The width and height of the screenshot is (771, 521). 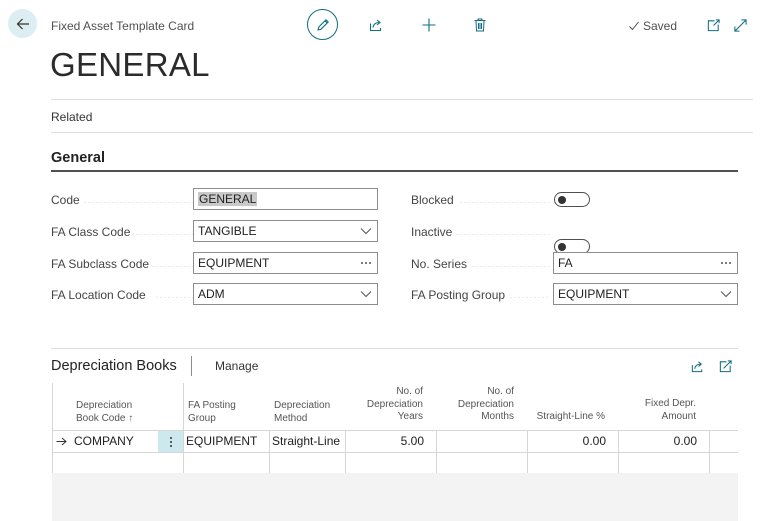 I want to click on arrow-left-icon, so click(x=22, y=23).